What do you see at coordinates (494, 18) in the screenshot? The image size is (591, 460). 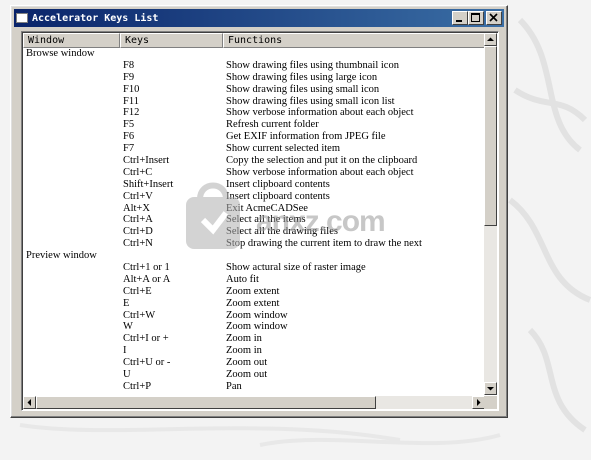 I see `close-button` at bounding box center [494, 18].